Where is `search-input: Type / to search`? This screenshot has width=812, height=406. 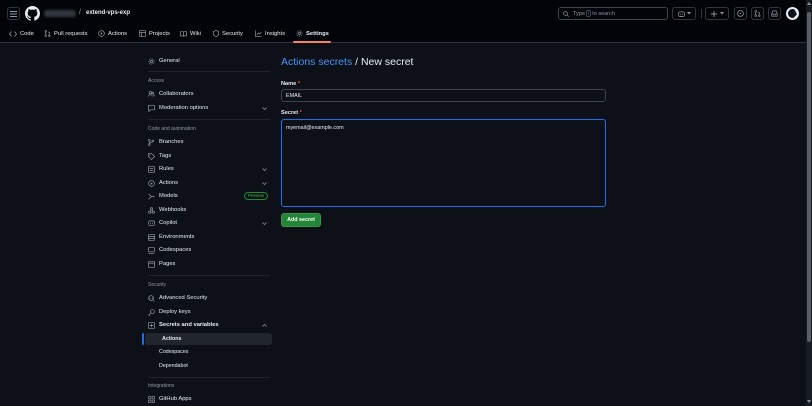
search-input: Type / to search is located at coordinates (613, 13).